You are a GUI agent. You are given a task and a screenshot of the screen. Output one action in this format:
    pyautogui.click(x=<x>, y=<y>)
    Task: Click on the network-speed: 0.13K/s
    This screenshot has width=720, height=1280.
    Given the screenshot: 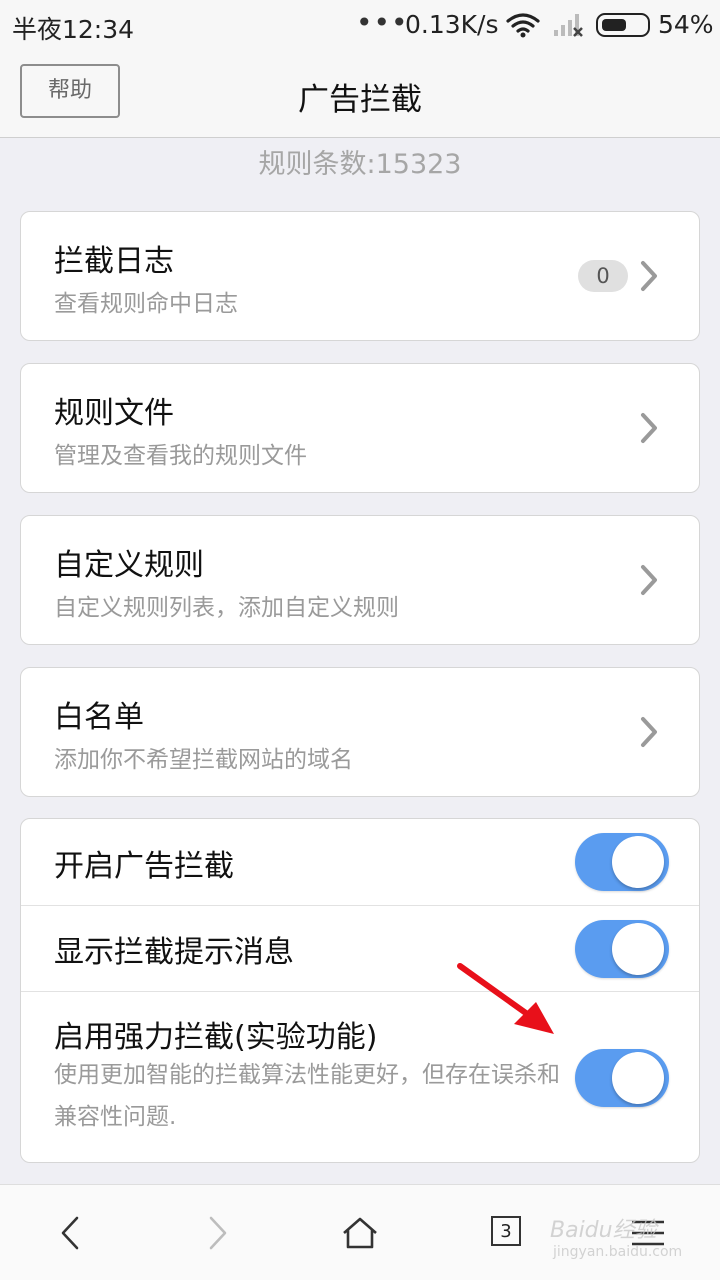 What is the action you would take?
    pyautogui.click(x=452, y=24)
    